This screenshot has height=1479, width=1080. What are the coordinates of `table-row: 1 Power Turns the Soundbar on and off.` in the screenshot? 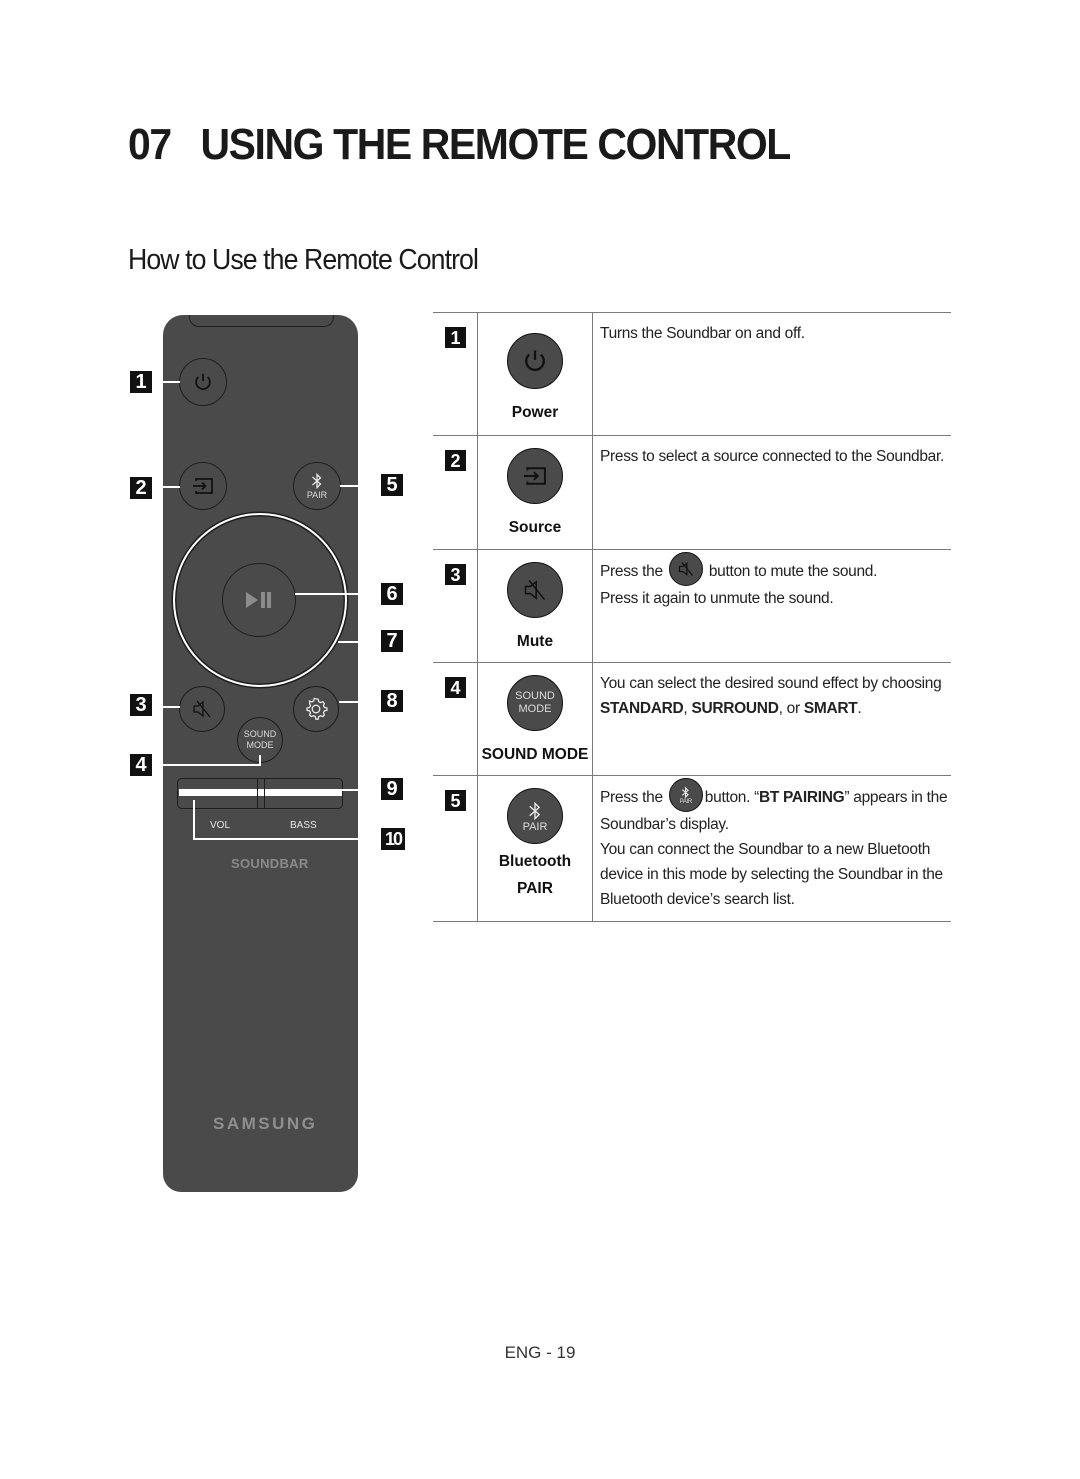 It's located at (692, 374).